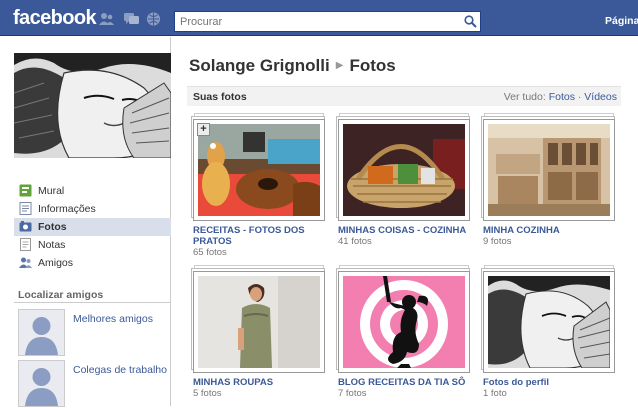 Image resolution: width=638 pixels, height=408 pixels. I want to click on photos-icon, so click(25, 226).